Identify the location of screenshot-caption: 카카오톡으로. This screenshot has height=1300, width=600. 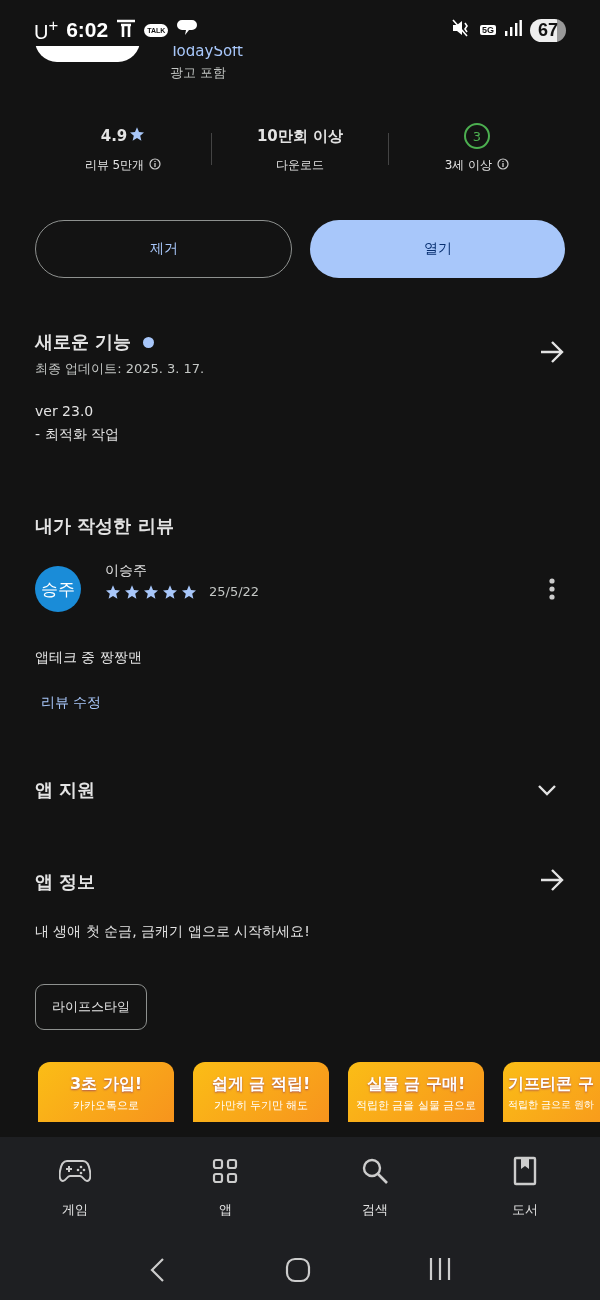
(106, 1105).